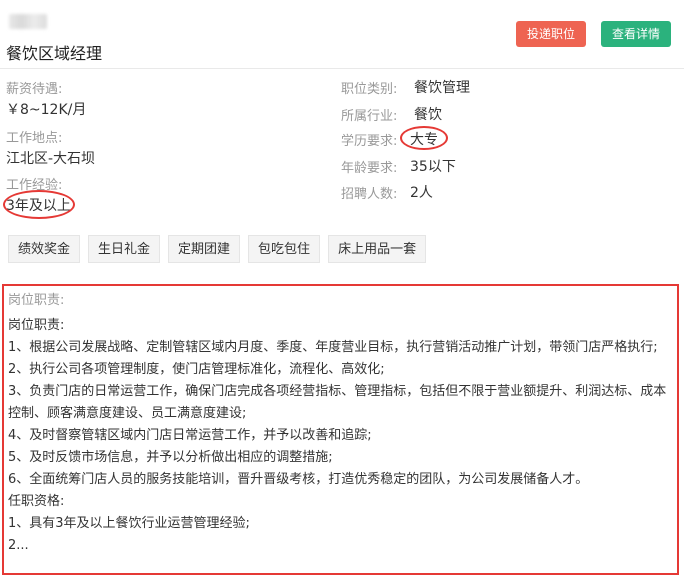  Describe the element at coordinates (36, 501) in the screenshot. I see `description-line: 任职资格:` at that location.